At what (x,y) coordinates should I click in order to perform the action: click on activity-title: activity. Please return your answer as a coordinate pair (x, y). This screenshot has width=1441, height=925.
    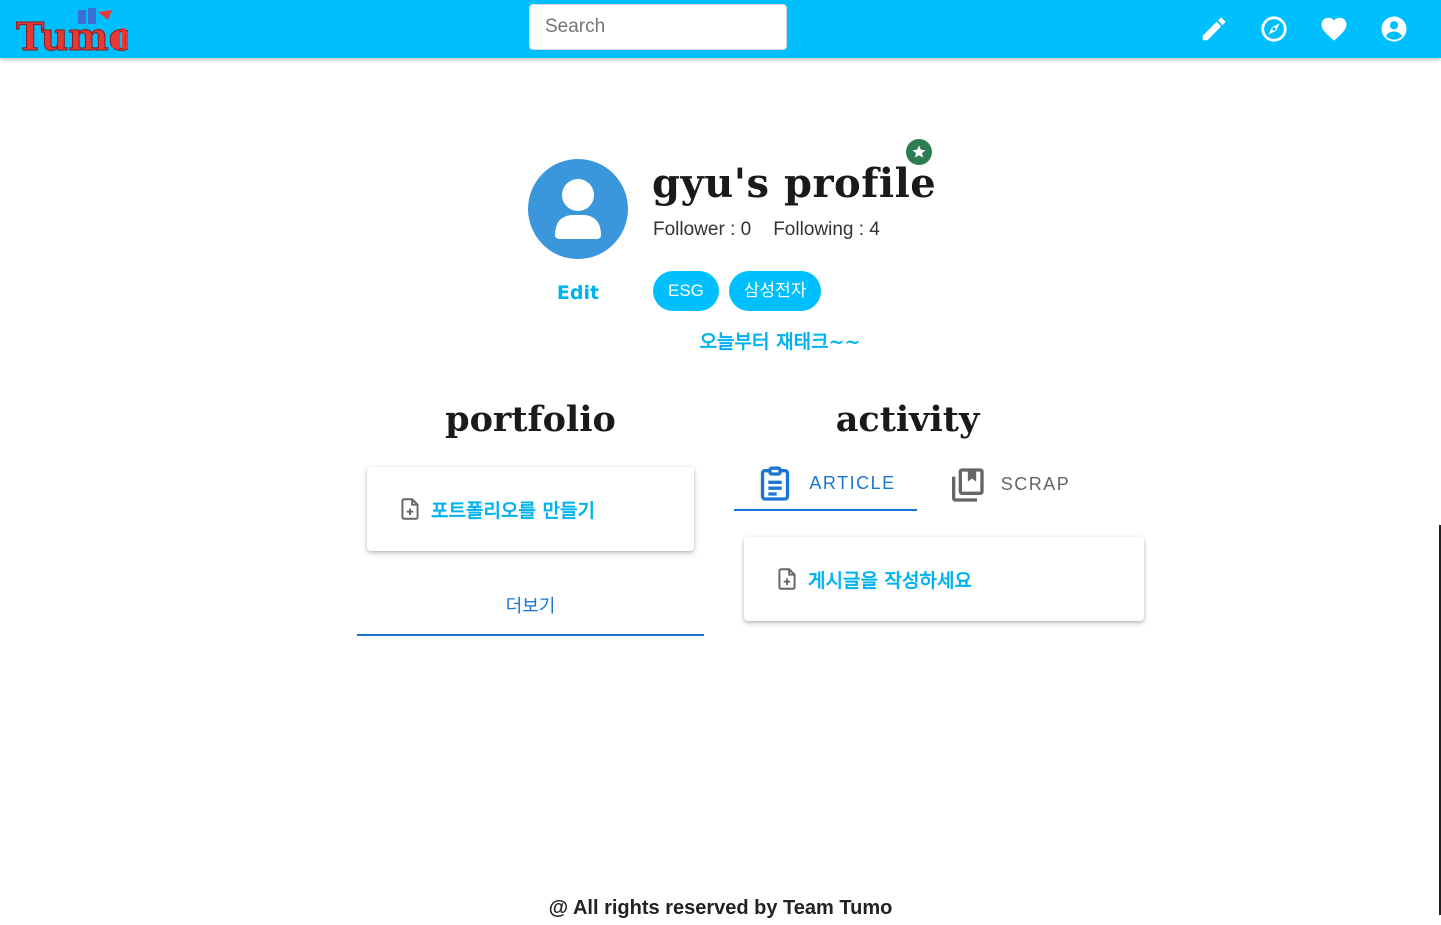
    Looking at the image, I should click on (907, 419).